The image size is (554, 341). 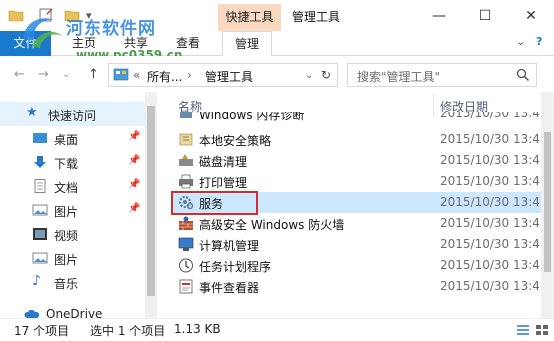 What do you see at coordinates (316, 17) in the screenshot?
I see `window-title: 管理工具` at bounding box center [316, 17].